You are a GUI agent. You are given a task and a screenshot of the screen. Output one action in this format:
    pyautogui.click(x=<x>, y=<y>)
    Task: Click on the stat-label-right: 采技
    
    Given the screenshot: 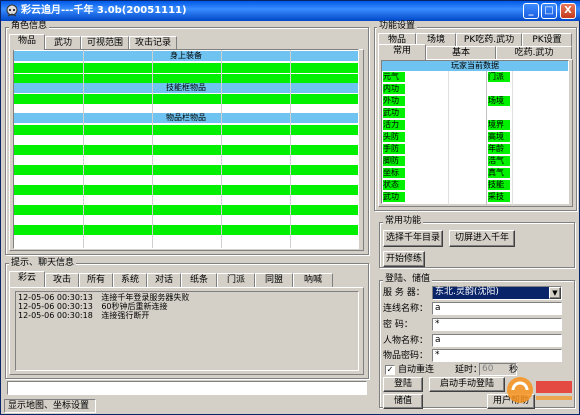 What is the action you would take?
    pyautogui.click(x=499, y=197)
    